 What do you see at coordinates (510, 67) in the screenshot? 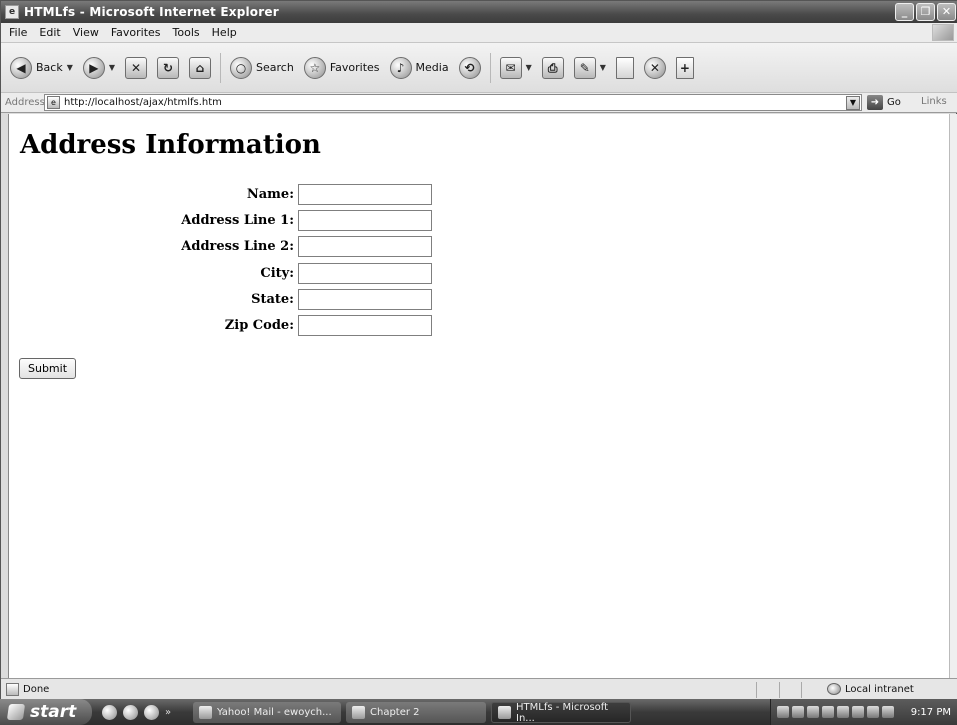
I see `mail-icon: ✉` at bounding box center [510, 67].